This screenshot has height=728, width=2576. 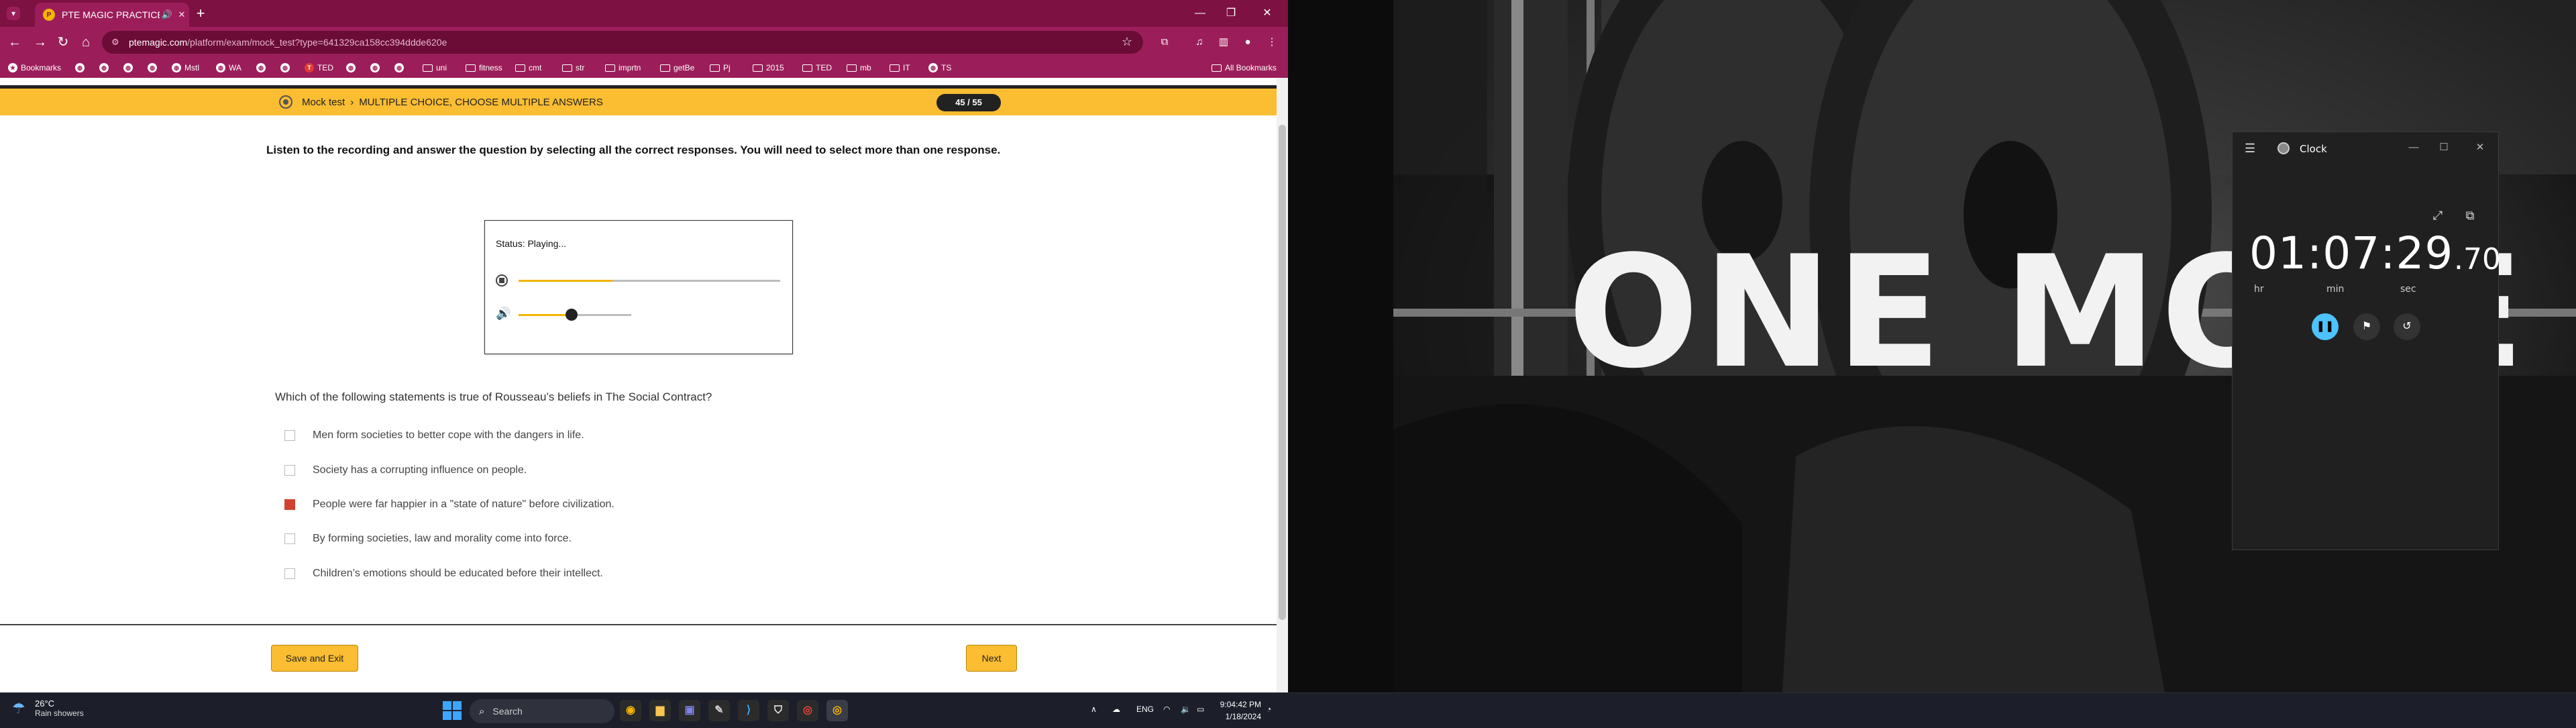 What do you see at coordinates (1244, 68) in the screenshot?
I see `all-bookmarks-folder: All Bookmarks` at bounding box center [1244, 68].